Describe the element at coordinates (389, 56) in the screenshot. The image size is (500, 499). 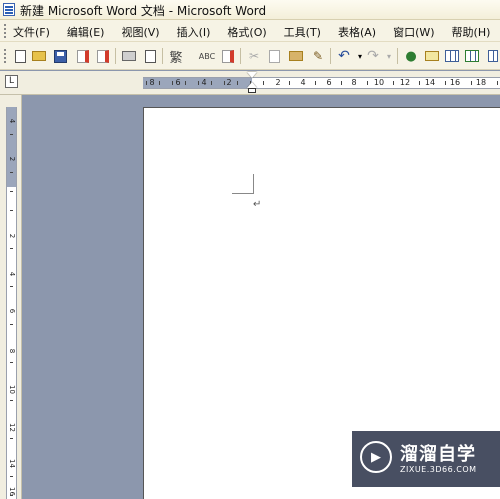
I see `redo-dropdown-icon: ▾` at that location.